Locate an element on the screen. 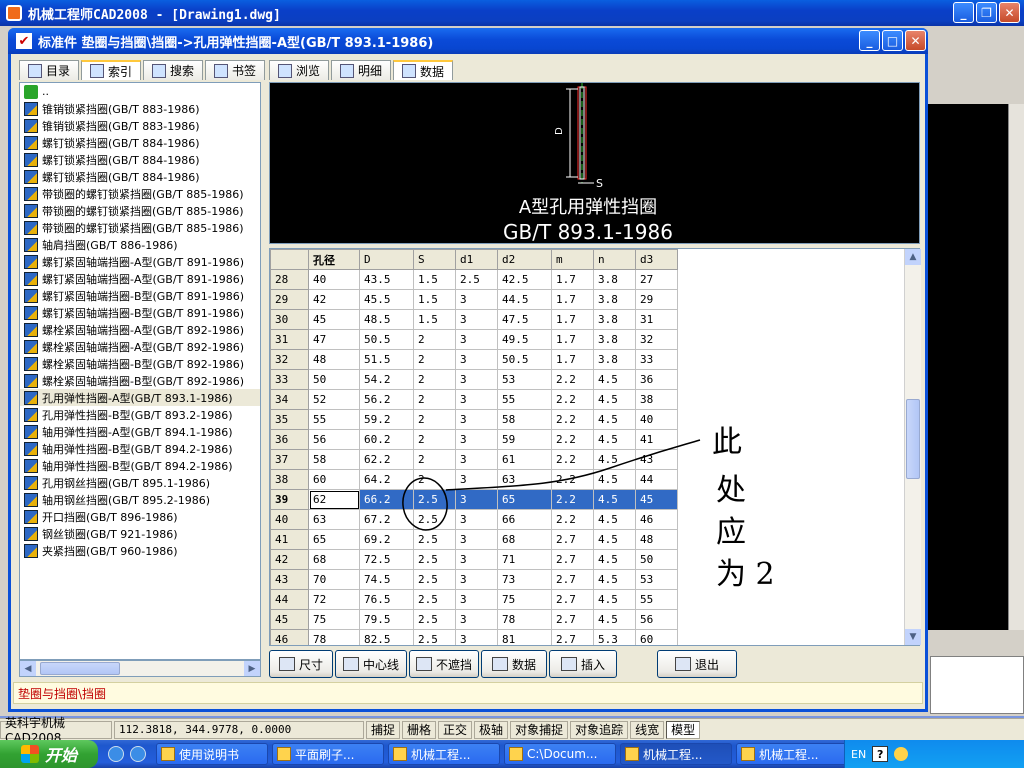 The height and width of the screenshot is (768, 1024). table-row: 30 45 48.5 1.5 3 47.5 1.7 3.8 31 is located at coordinates (474, 319).